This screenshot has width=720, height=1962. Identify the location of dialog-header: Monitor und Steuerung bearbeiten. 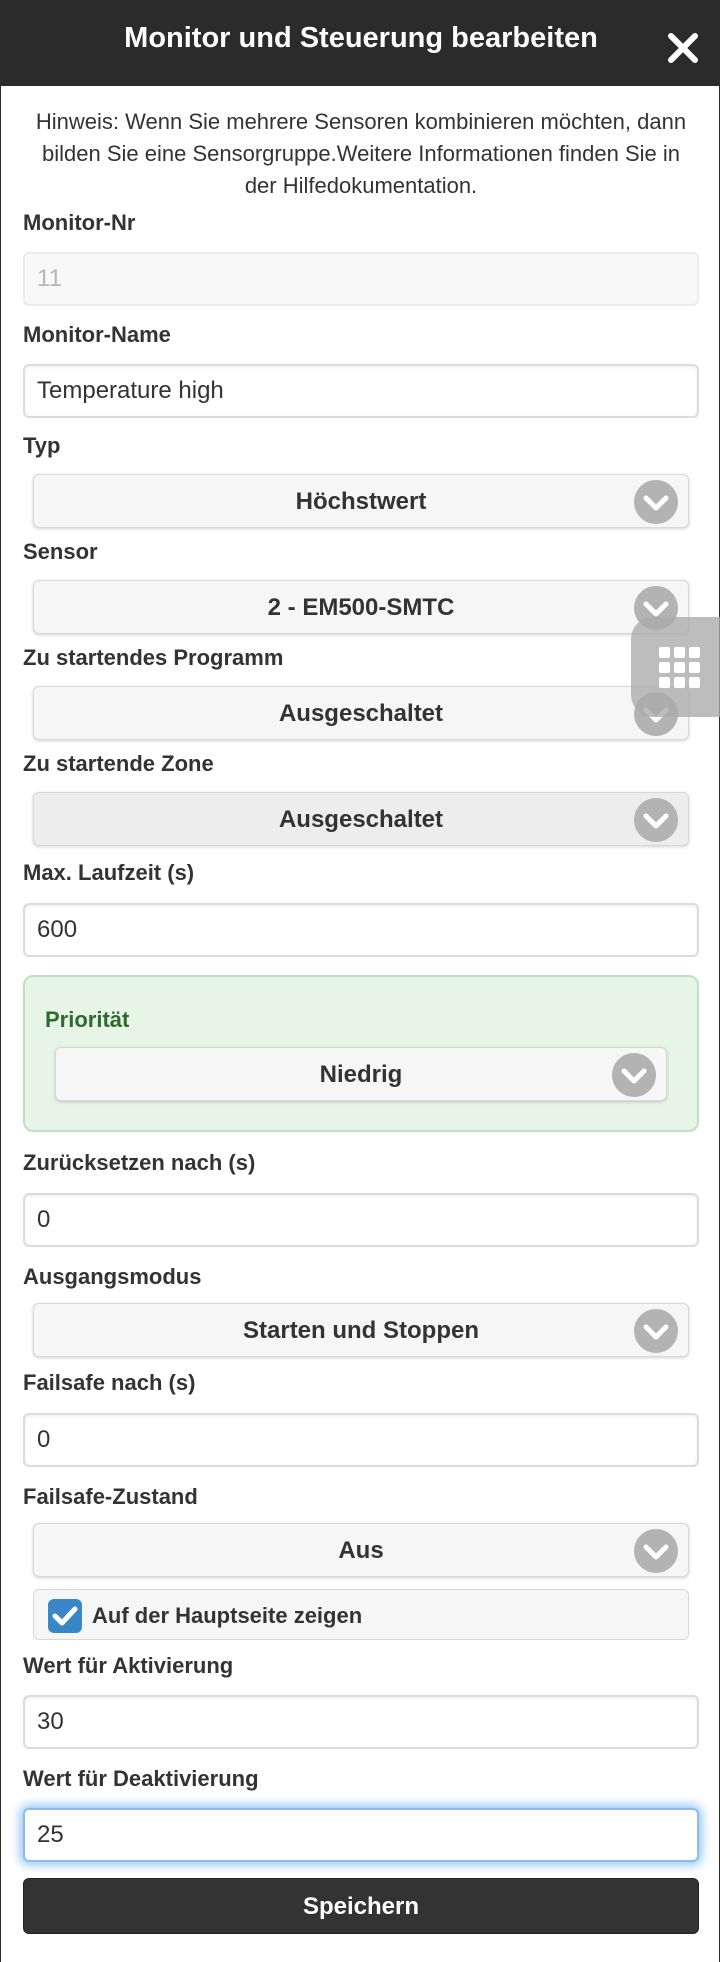
(360, 43).